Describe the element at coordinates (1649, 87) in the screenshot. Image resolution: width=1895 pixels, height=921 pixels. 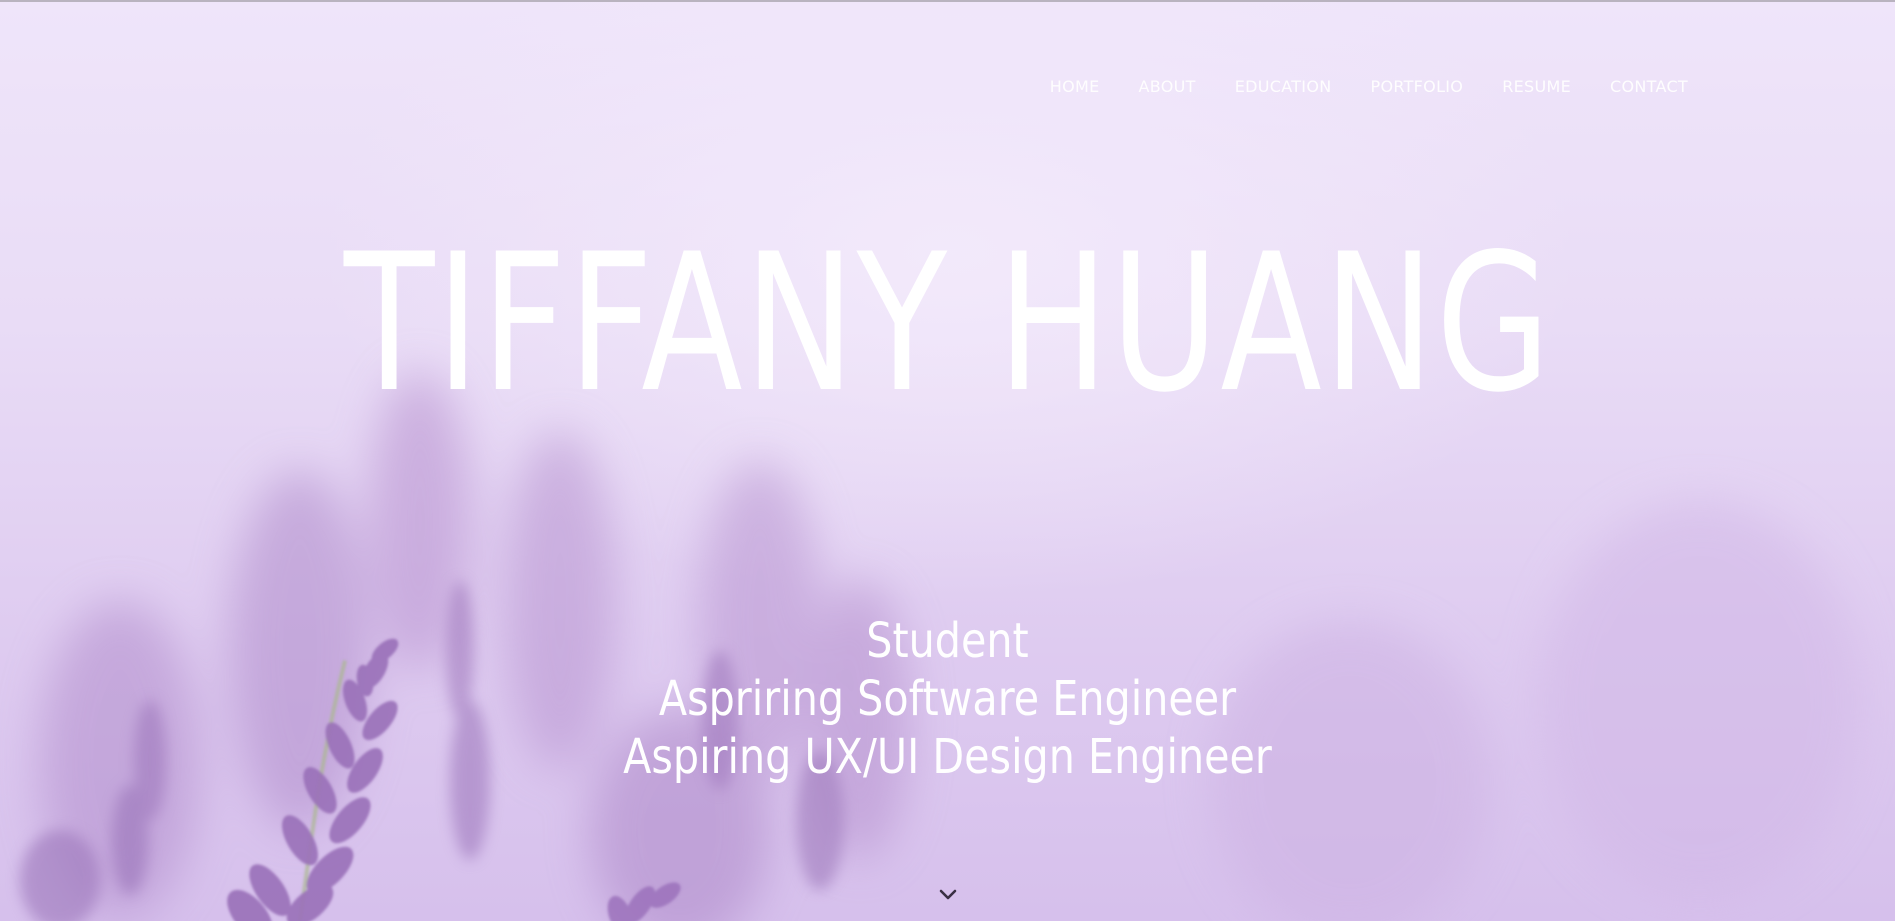
I see `nav-item-contact: CONTACT` at that location.